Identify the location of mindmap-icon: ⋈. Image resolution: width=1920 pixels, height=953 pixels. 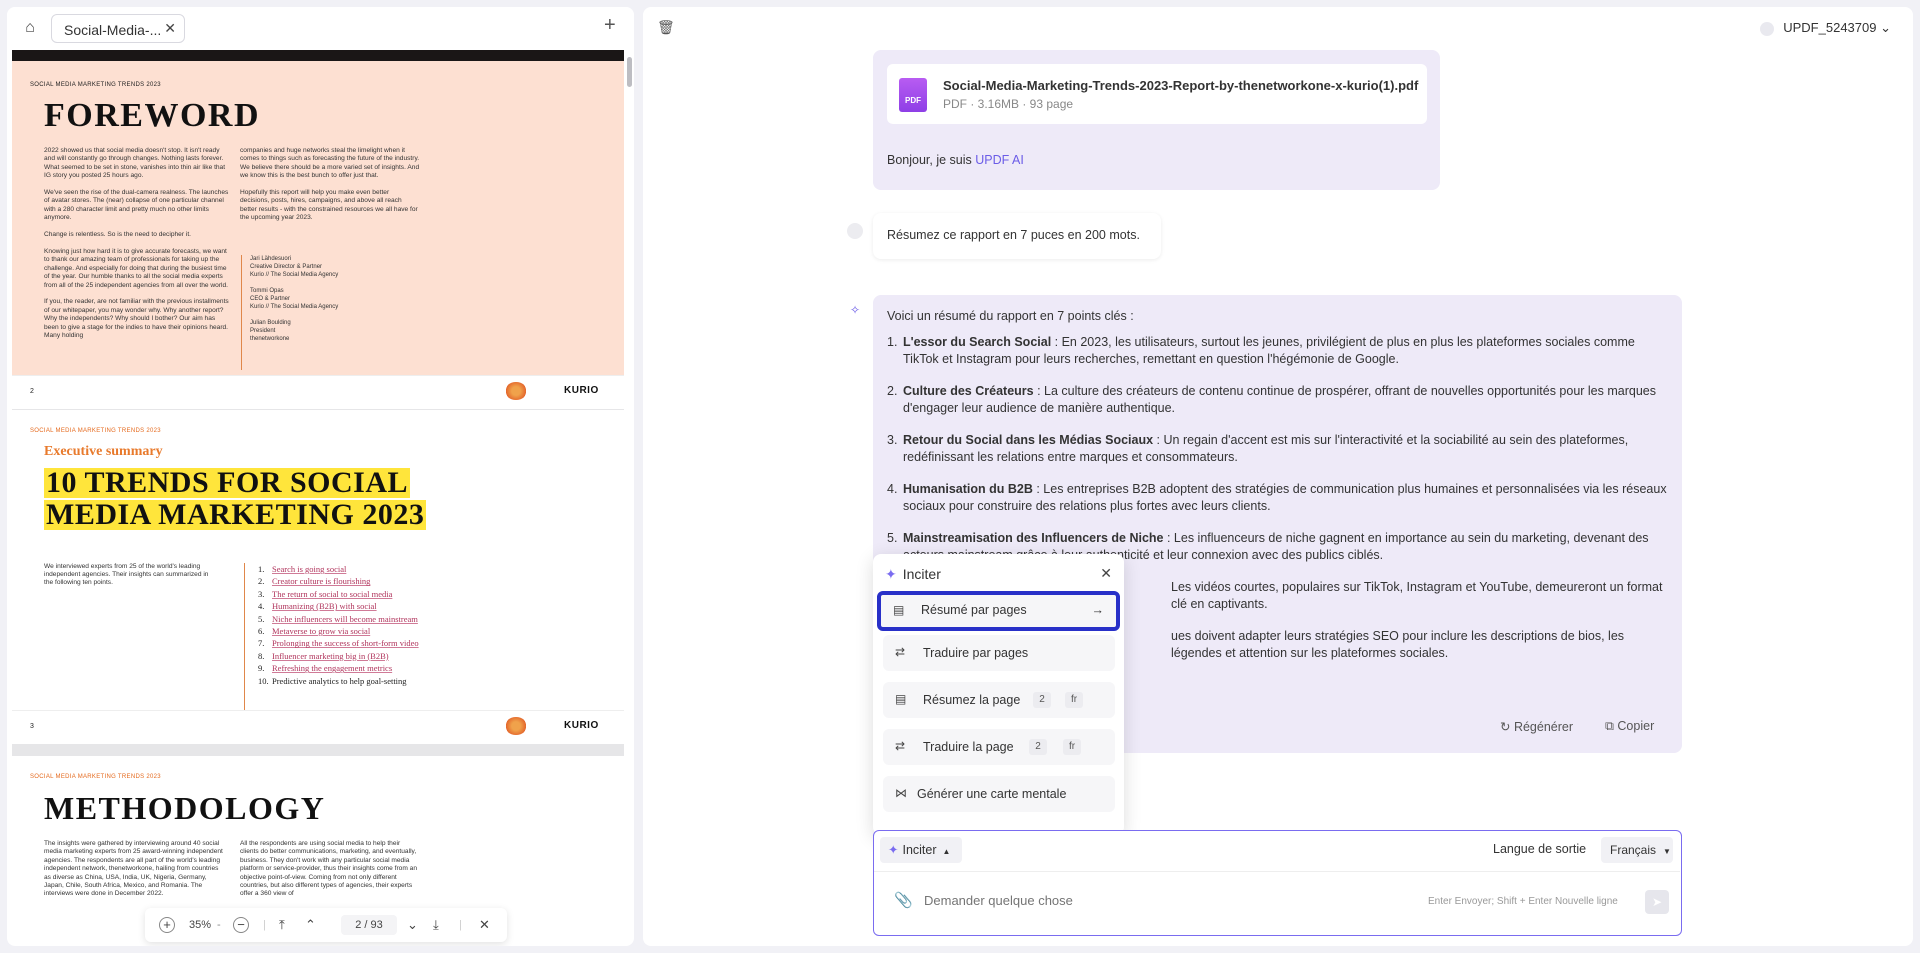
(901, 793).